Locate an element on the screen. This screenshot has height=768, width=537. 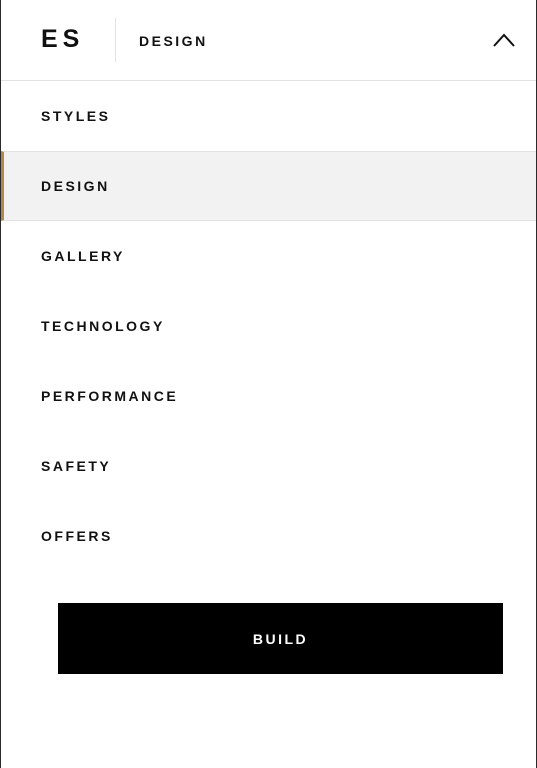
nav-item-label: DESIGN is located at coordinates (75, 186).